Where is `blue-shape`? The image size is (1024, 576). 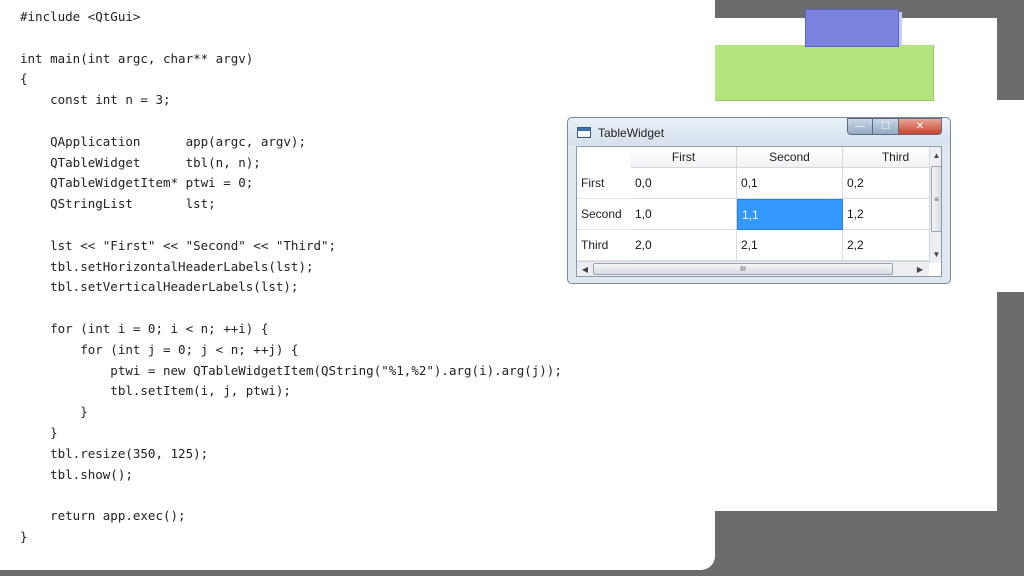 blue-shape is located at coordinates (852, 28).